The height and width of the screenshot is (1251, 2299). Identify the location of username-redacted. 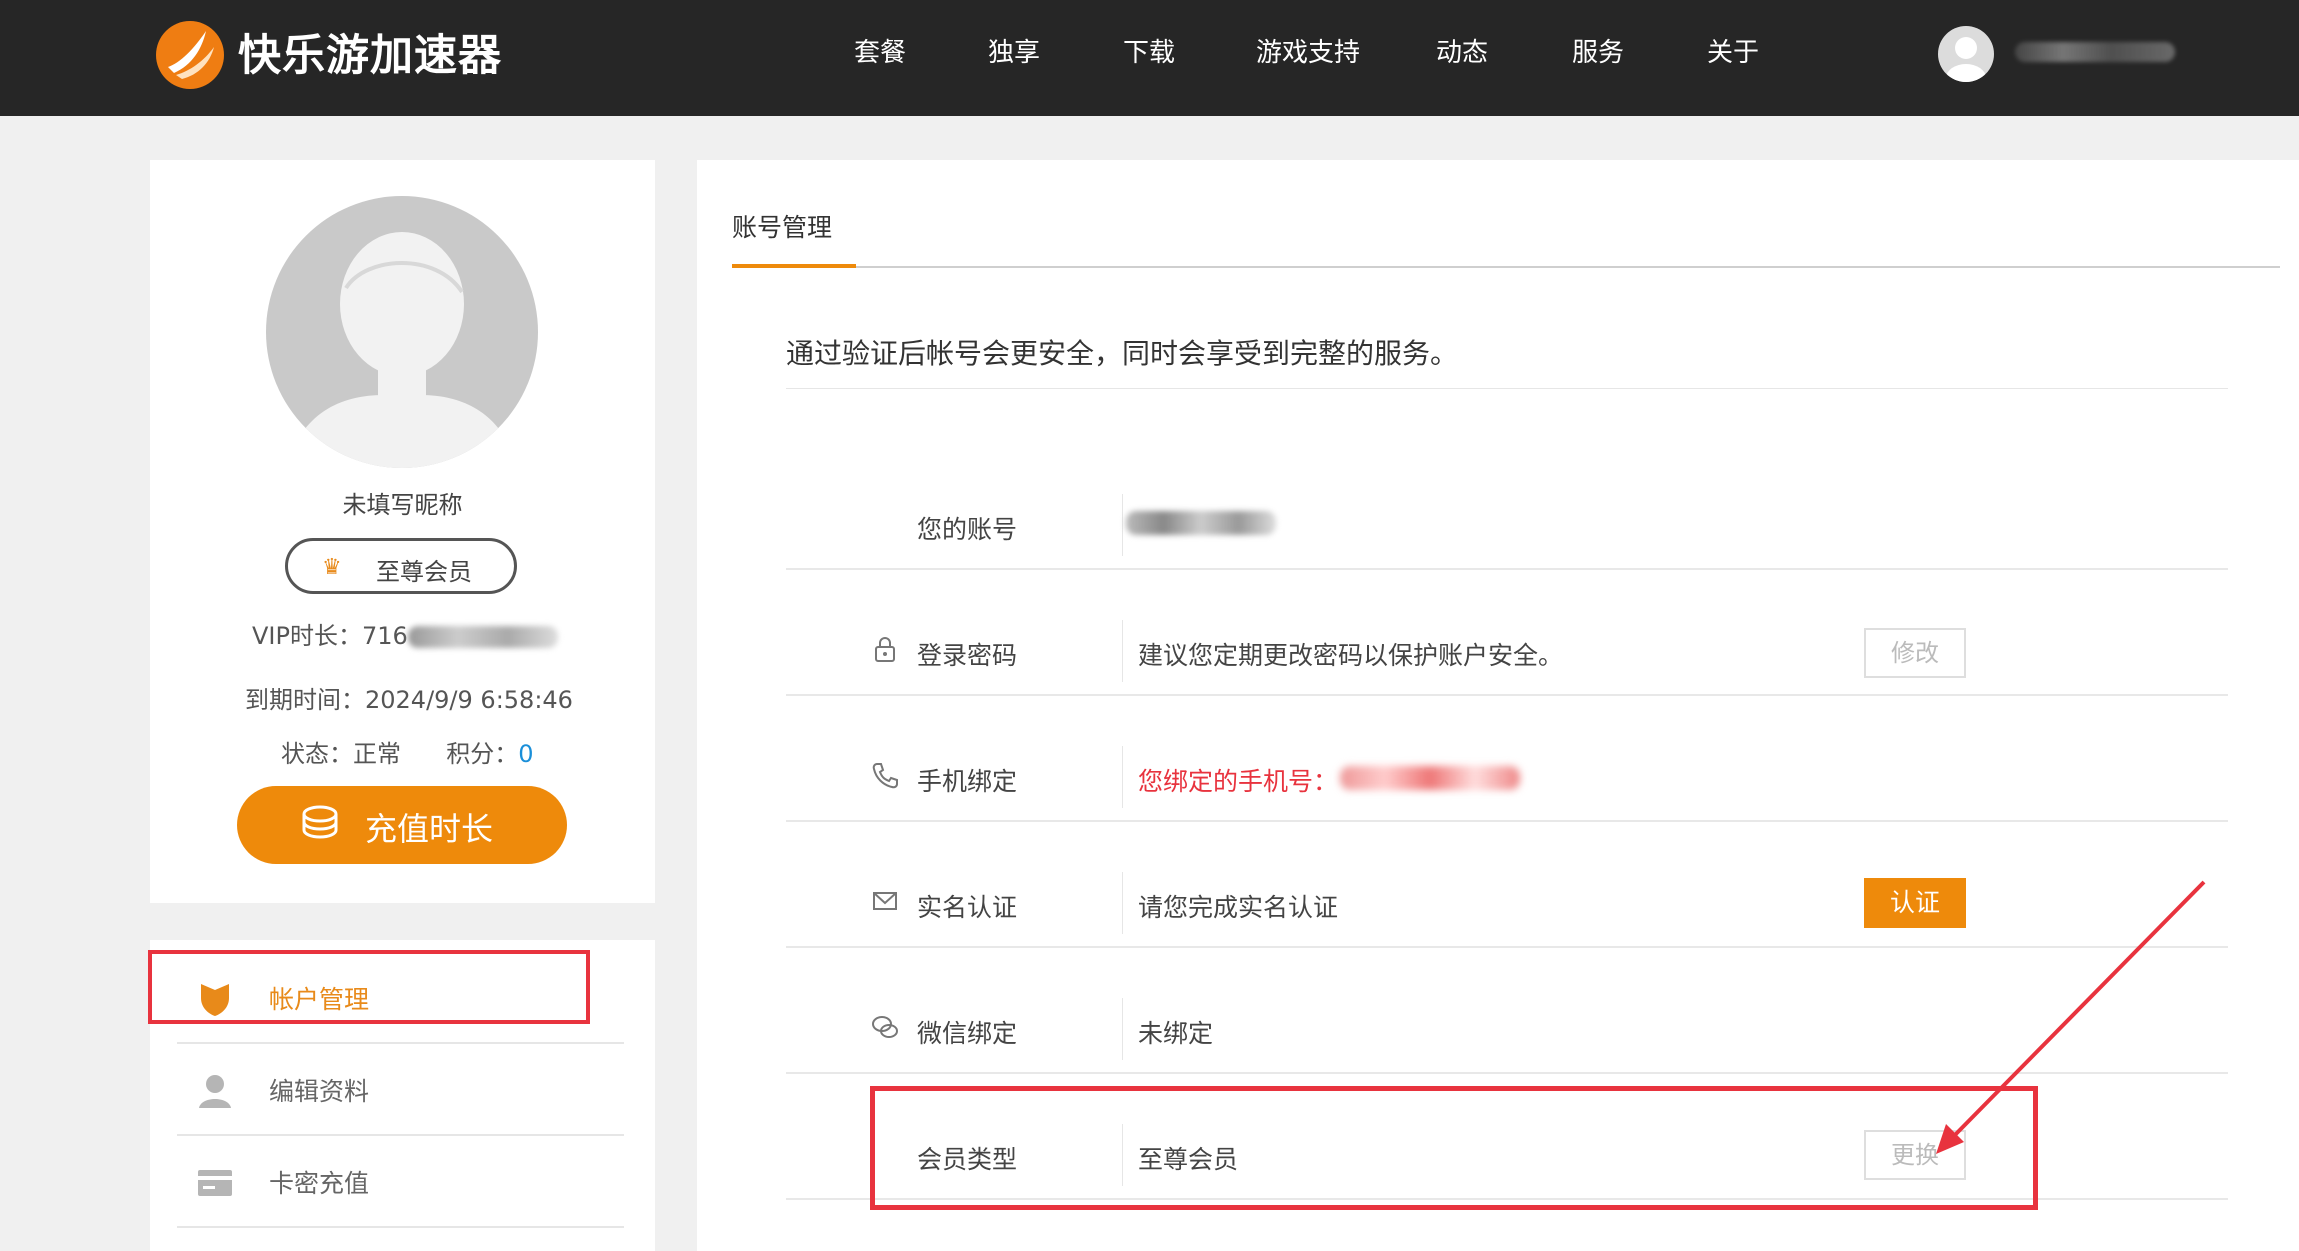
(2095, 52).